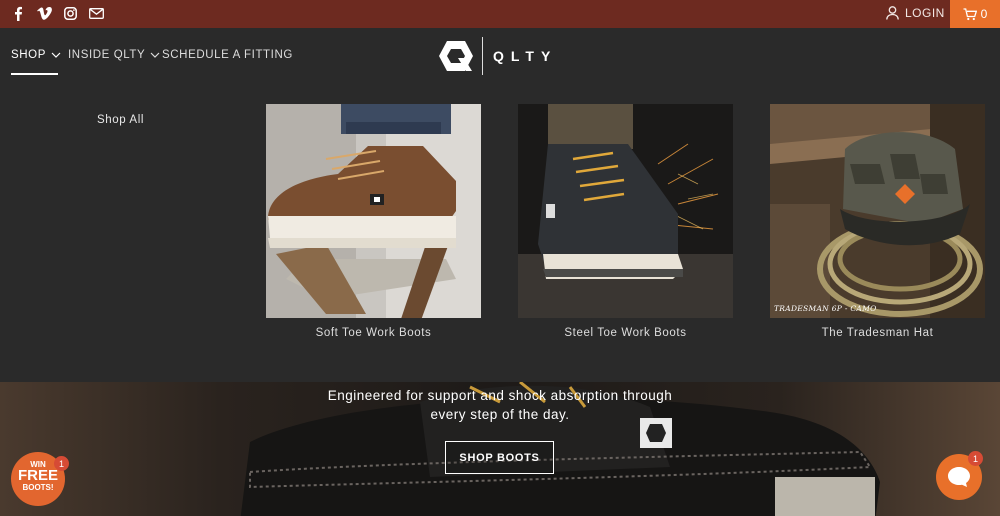 The image size is (1000, 516). I want to click on product-caption: Steel Toe Work Boots, so click(625, 333).